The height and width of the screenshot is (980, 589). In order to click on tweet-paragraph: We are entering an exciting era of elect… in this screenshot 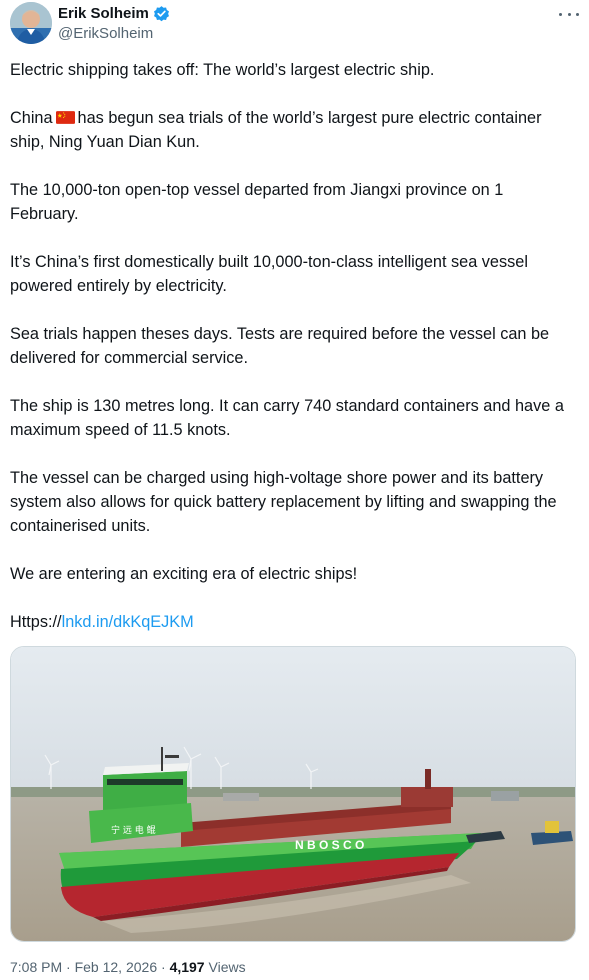, I will do `click(184, 574)`.